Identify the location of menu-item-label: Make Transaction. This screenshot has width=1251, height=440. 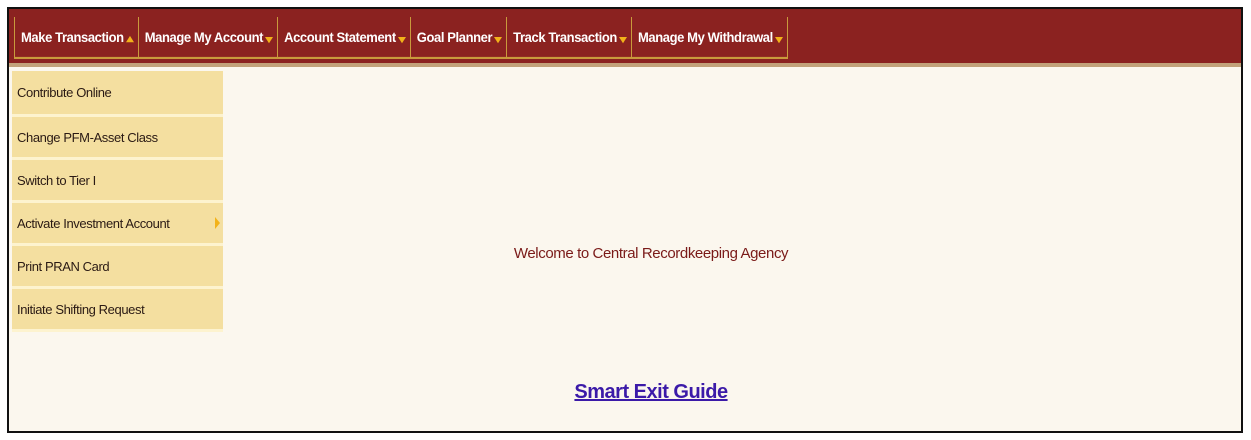
(72, 37).